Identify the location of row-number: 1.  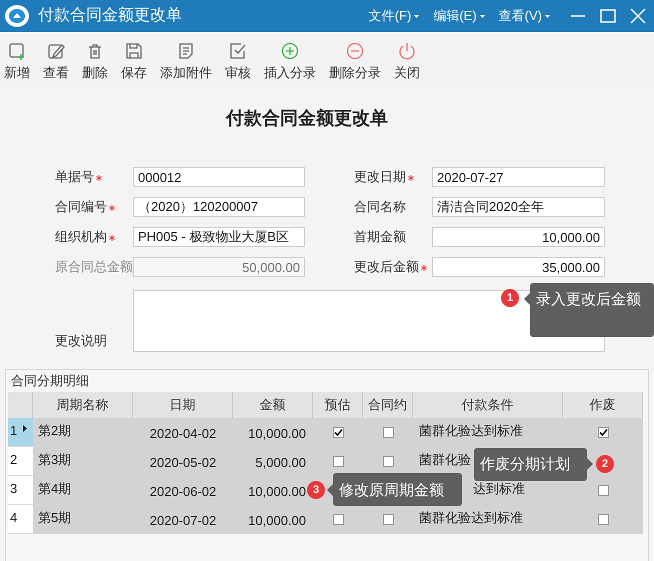
(20, 432).